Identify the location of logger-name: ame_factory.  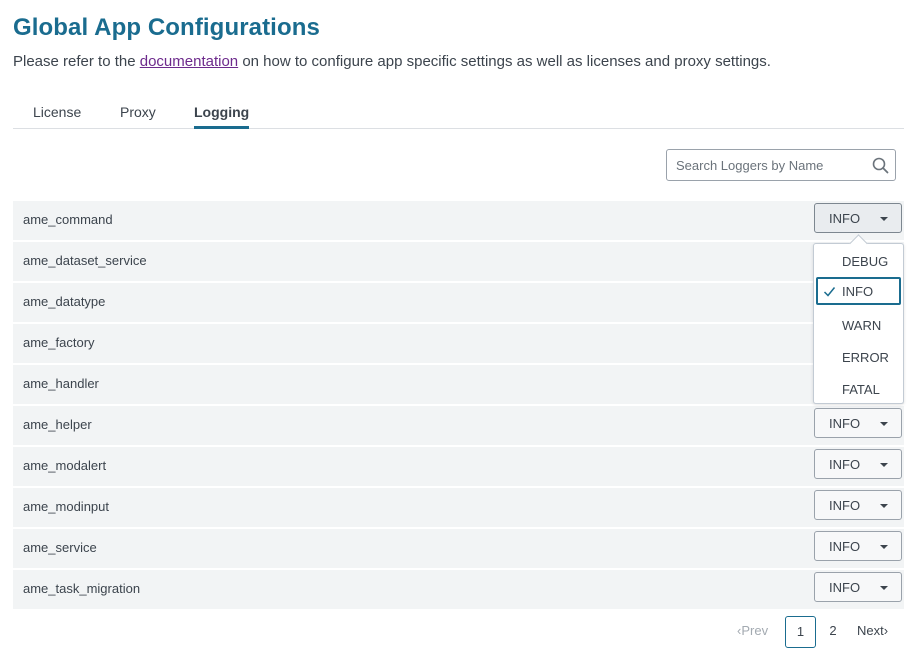
(59, 342).